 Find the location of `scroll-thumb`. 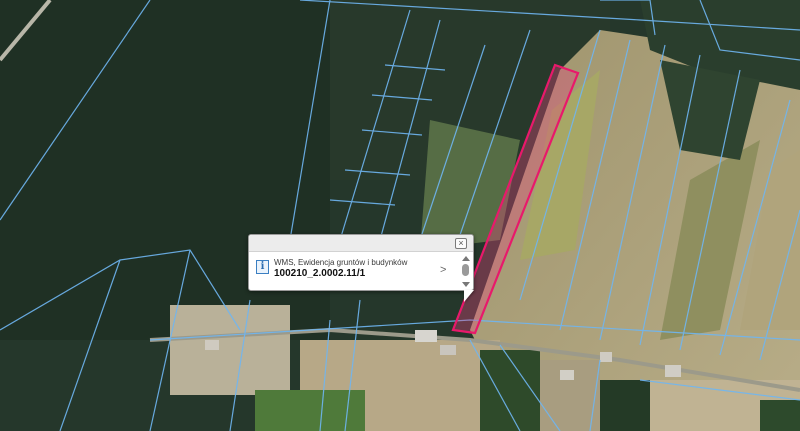

scroll-thumb is located at coordinates (465, 270).